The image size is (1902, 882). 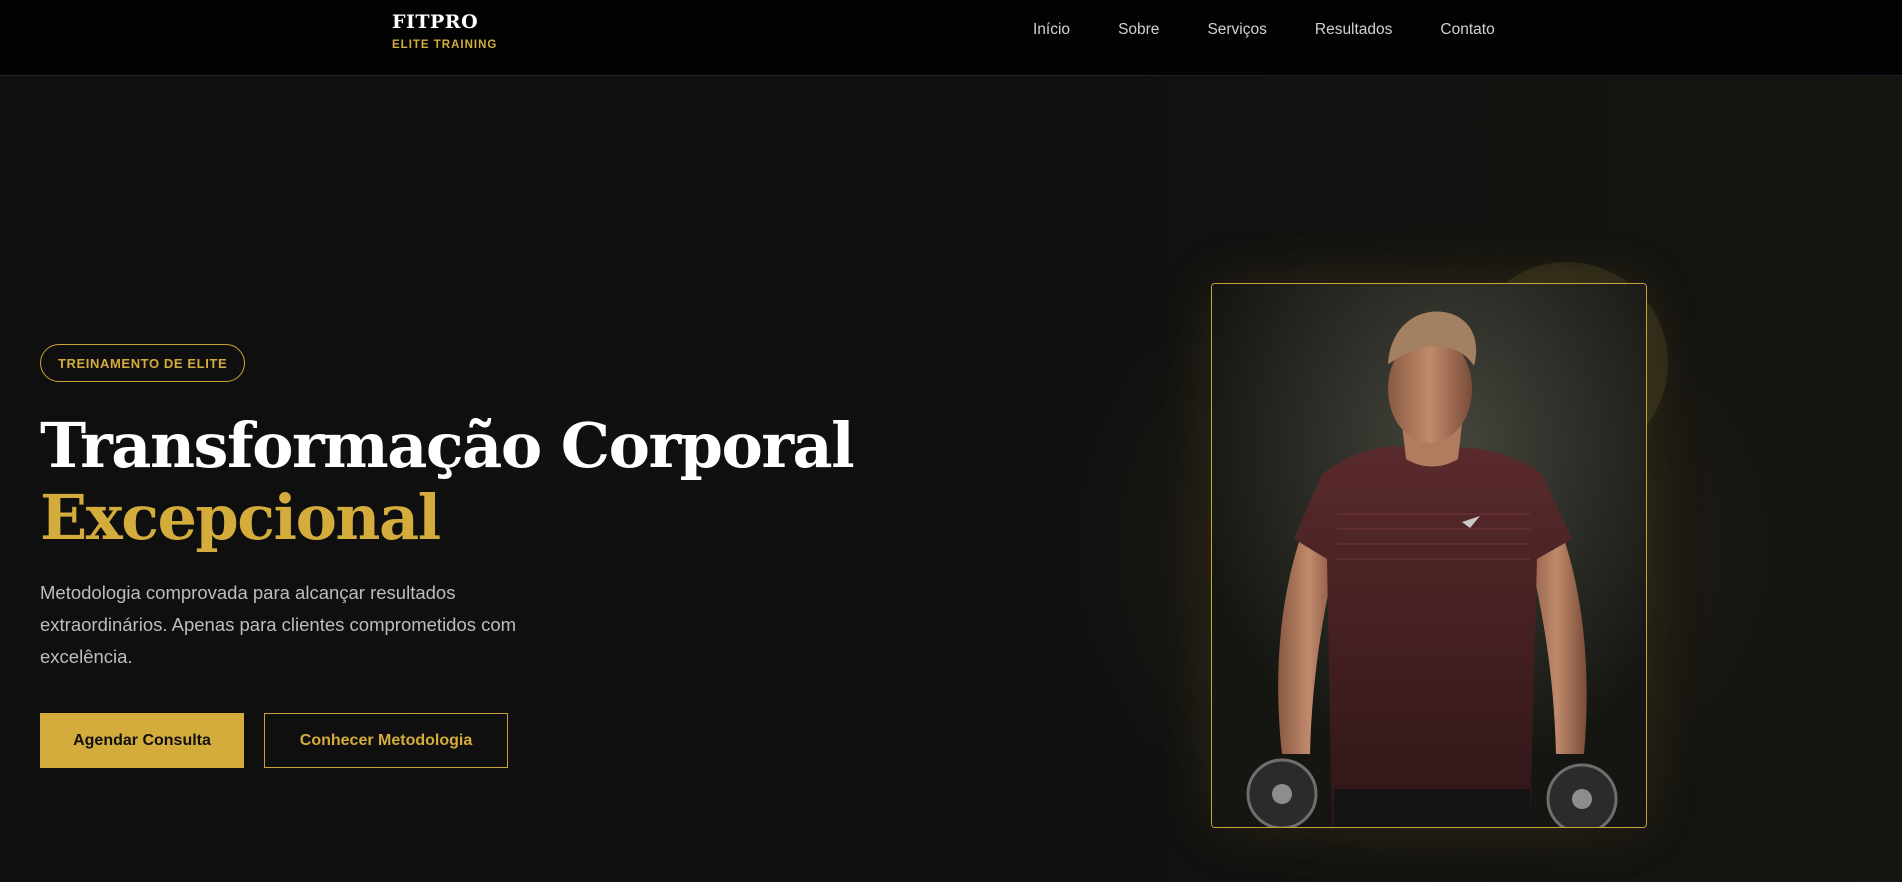 I want to click on brand-logo: FITPRO ELITE TRAINING, so click(x=444, y=31).